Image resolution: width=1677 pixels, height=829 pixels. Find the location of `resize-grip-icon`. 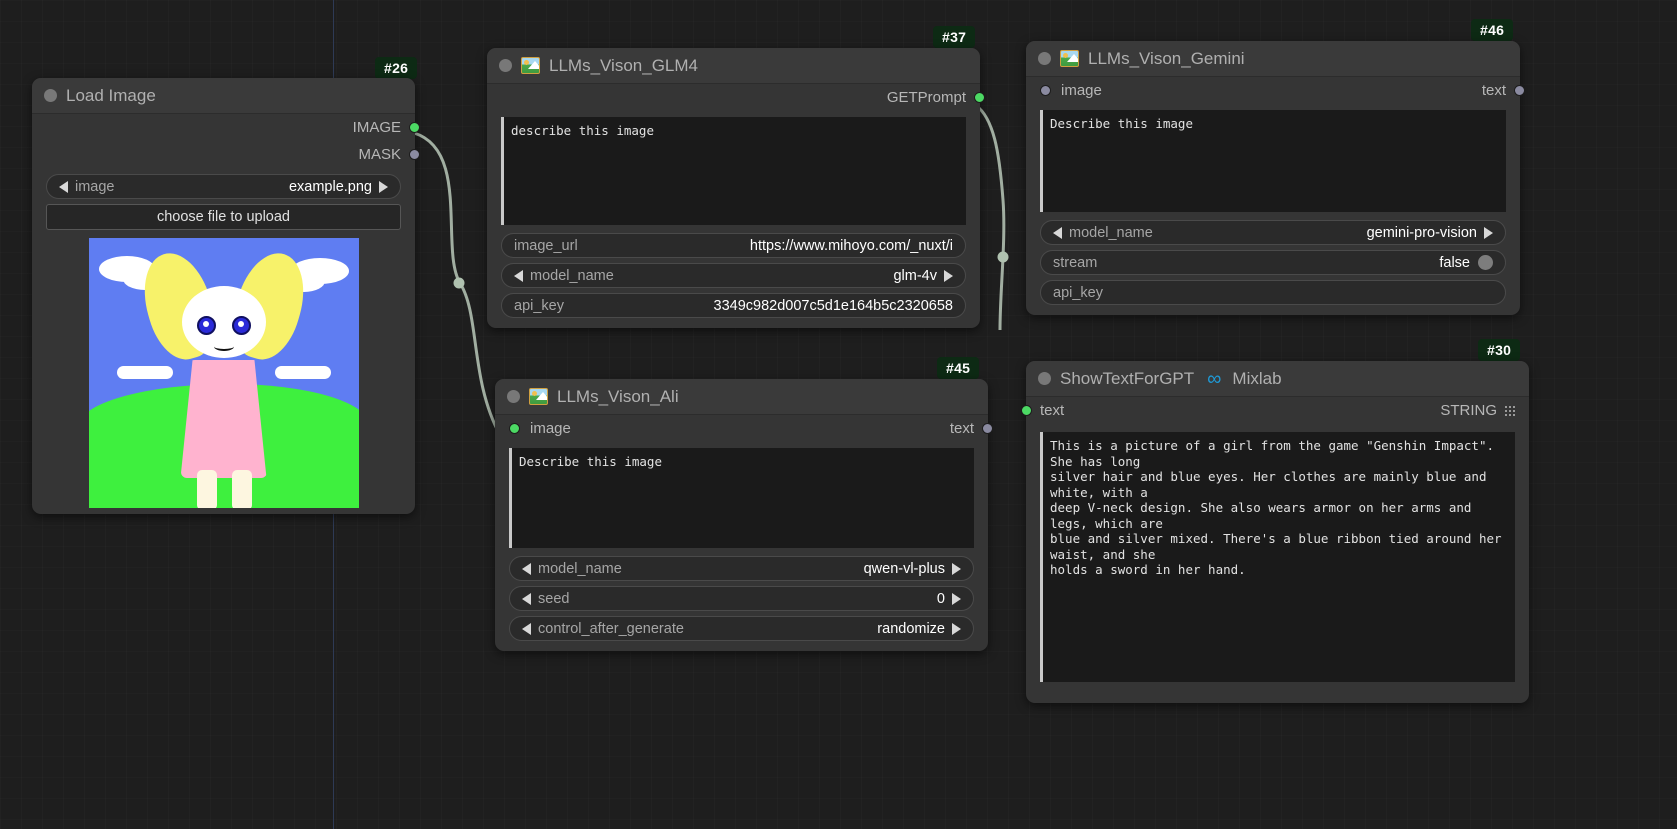

resize-grip-icon is located at coordinates (1510, 410).